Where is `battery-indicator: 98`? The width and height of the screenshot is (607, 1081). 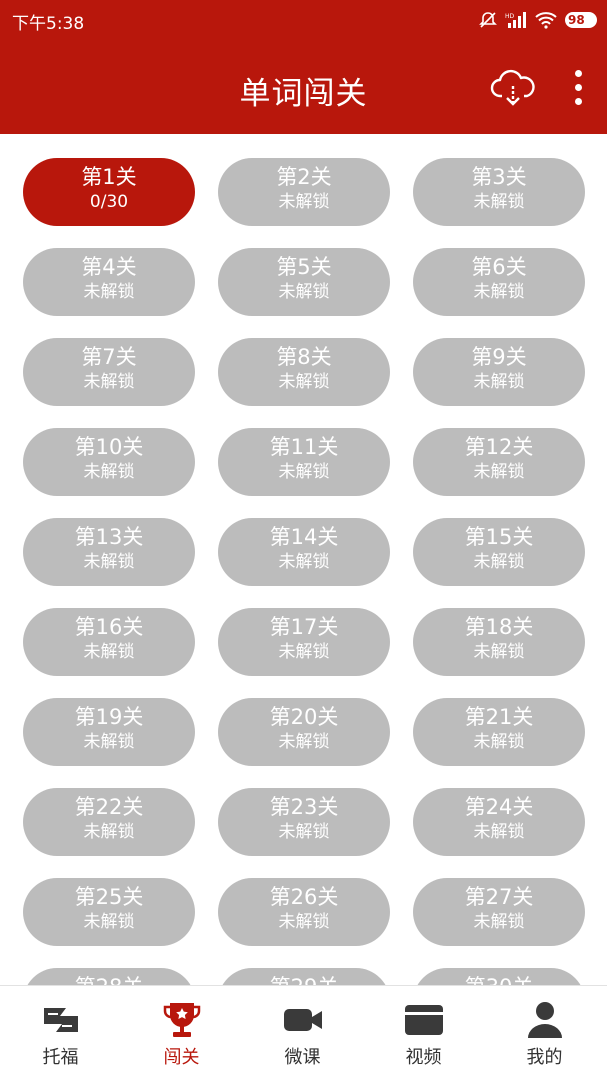 battery-indicator: 98 is located at coordinates (581, 20).